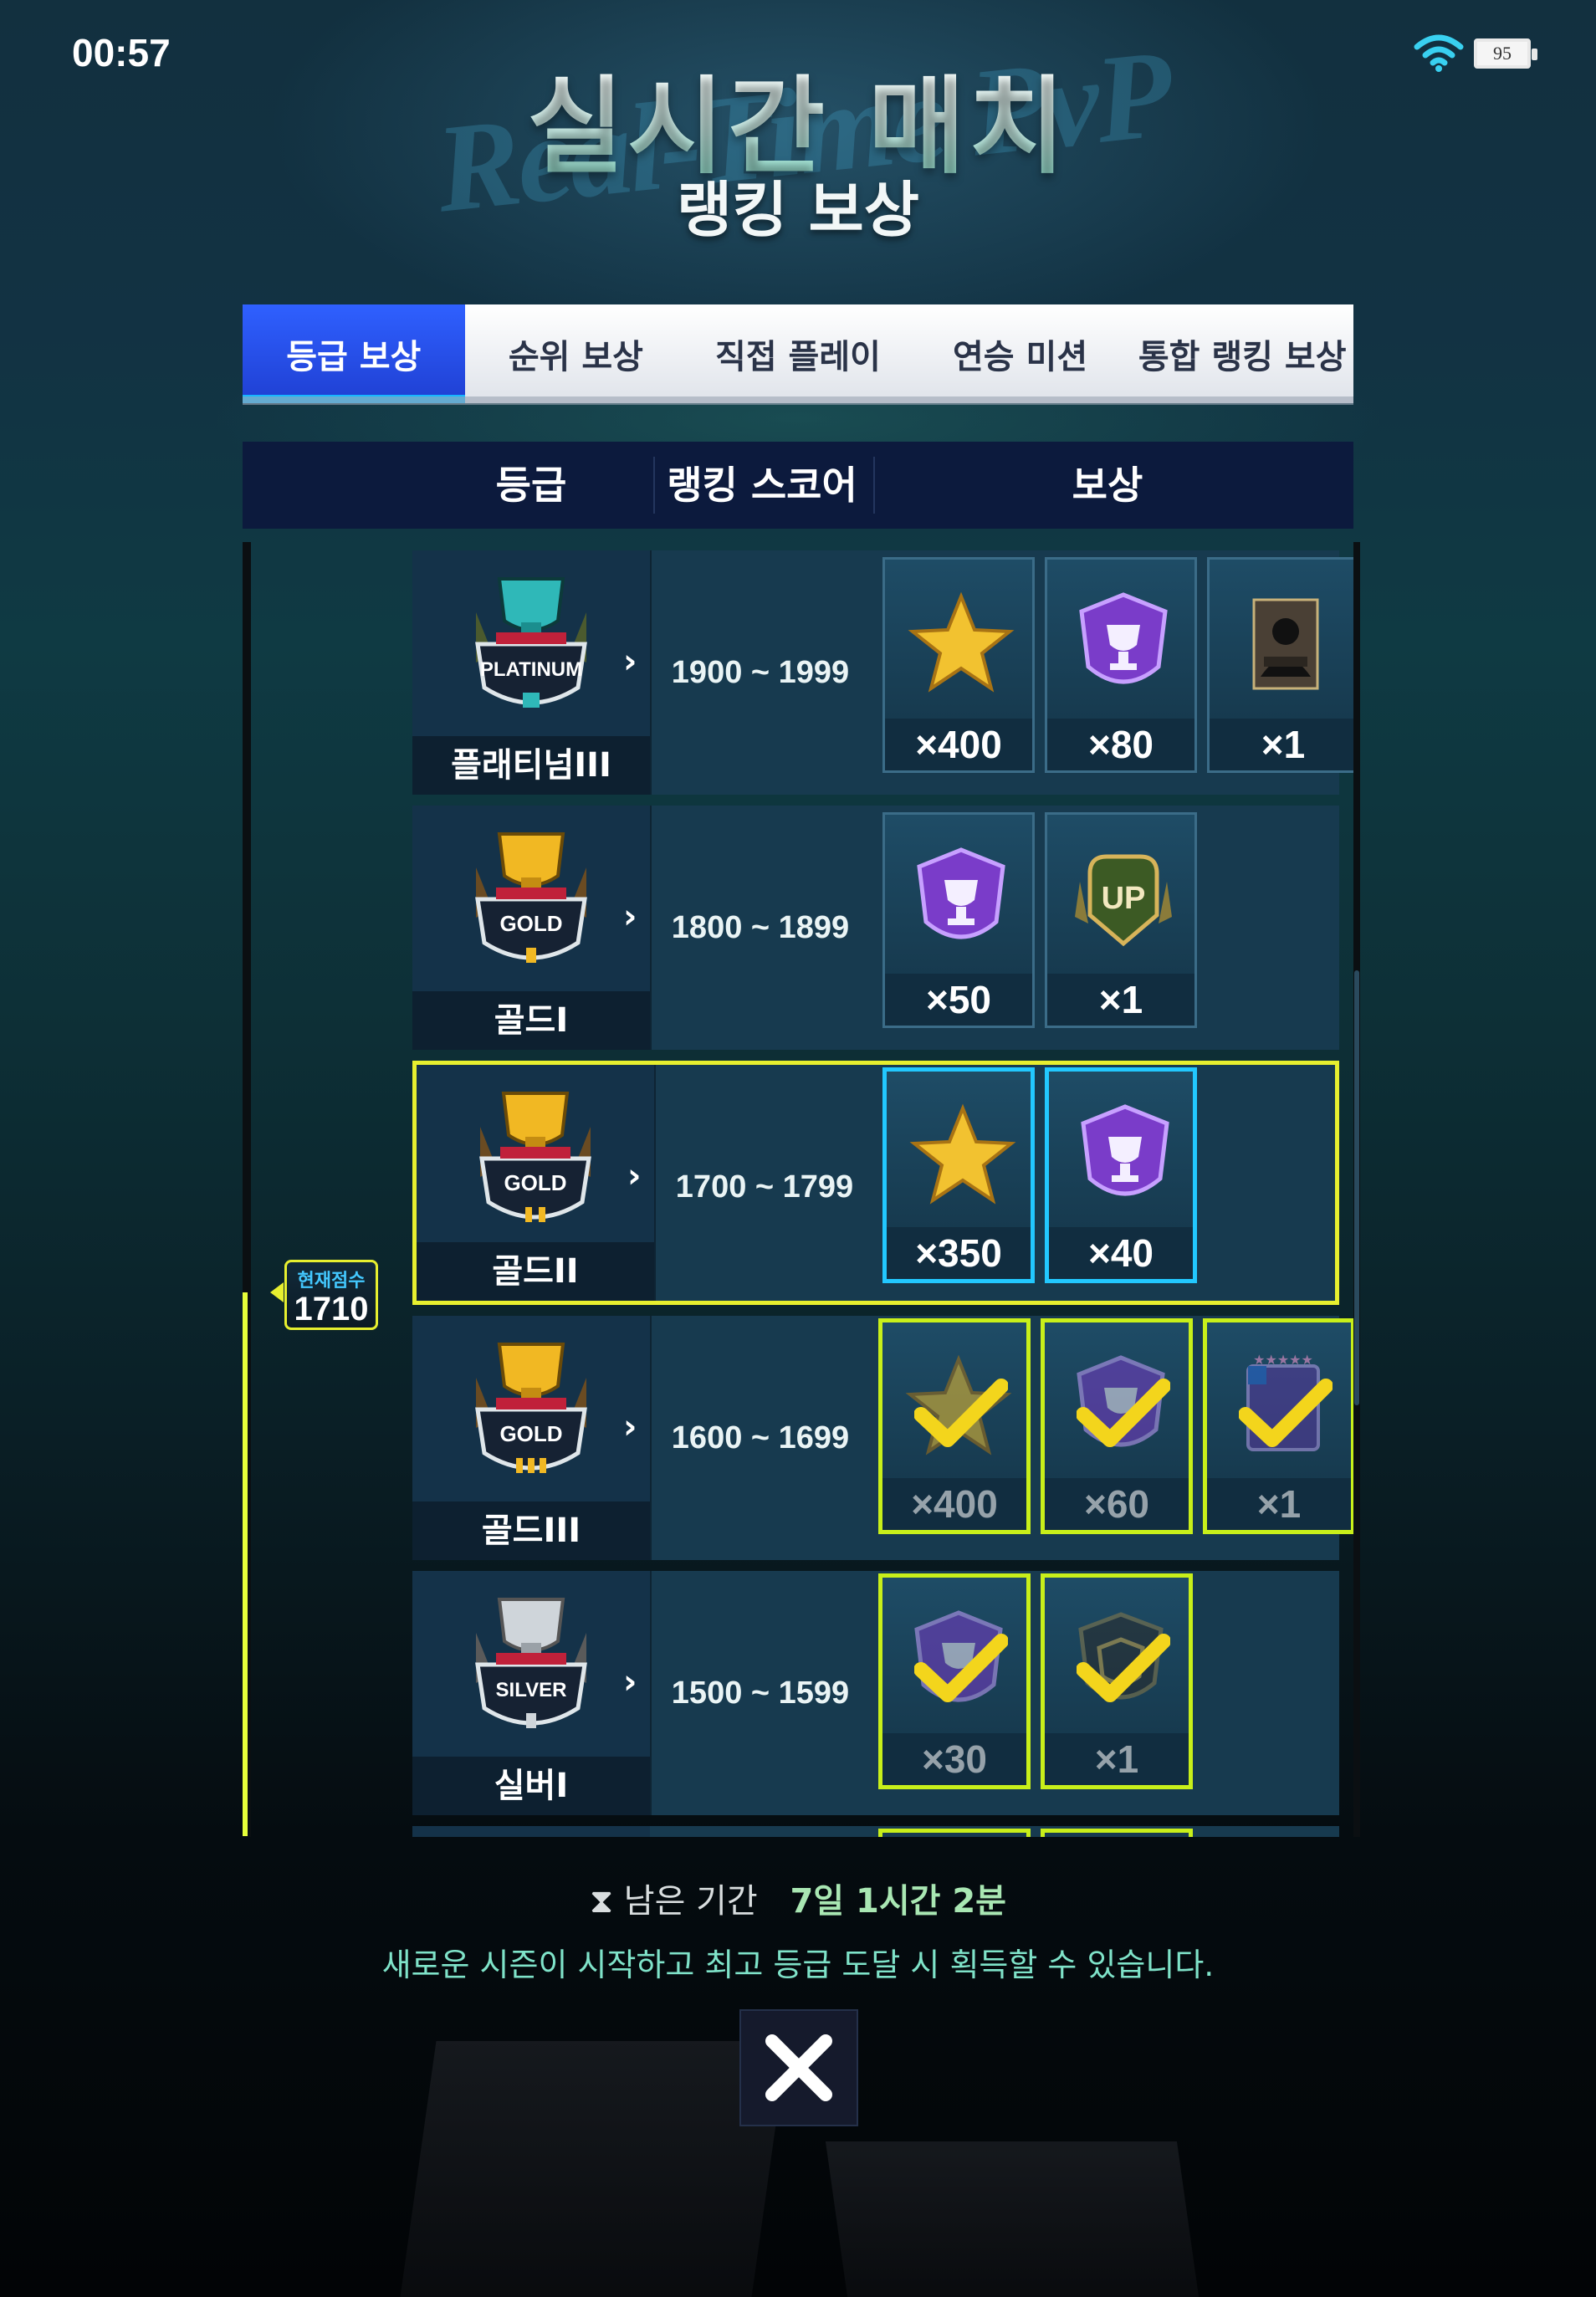 Image resolution: width=1596 pixels, height=2297 pixels. What do you see at coordinates (798, 1965) in the screenshot?
I see `season-notice: 새로운 시즌이 시작하고 최고 등급 도달 시 획득할 수 있습니다.` at bounding box center [798, 1965].